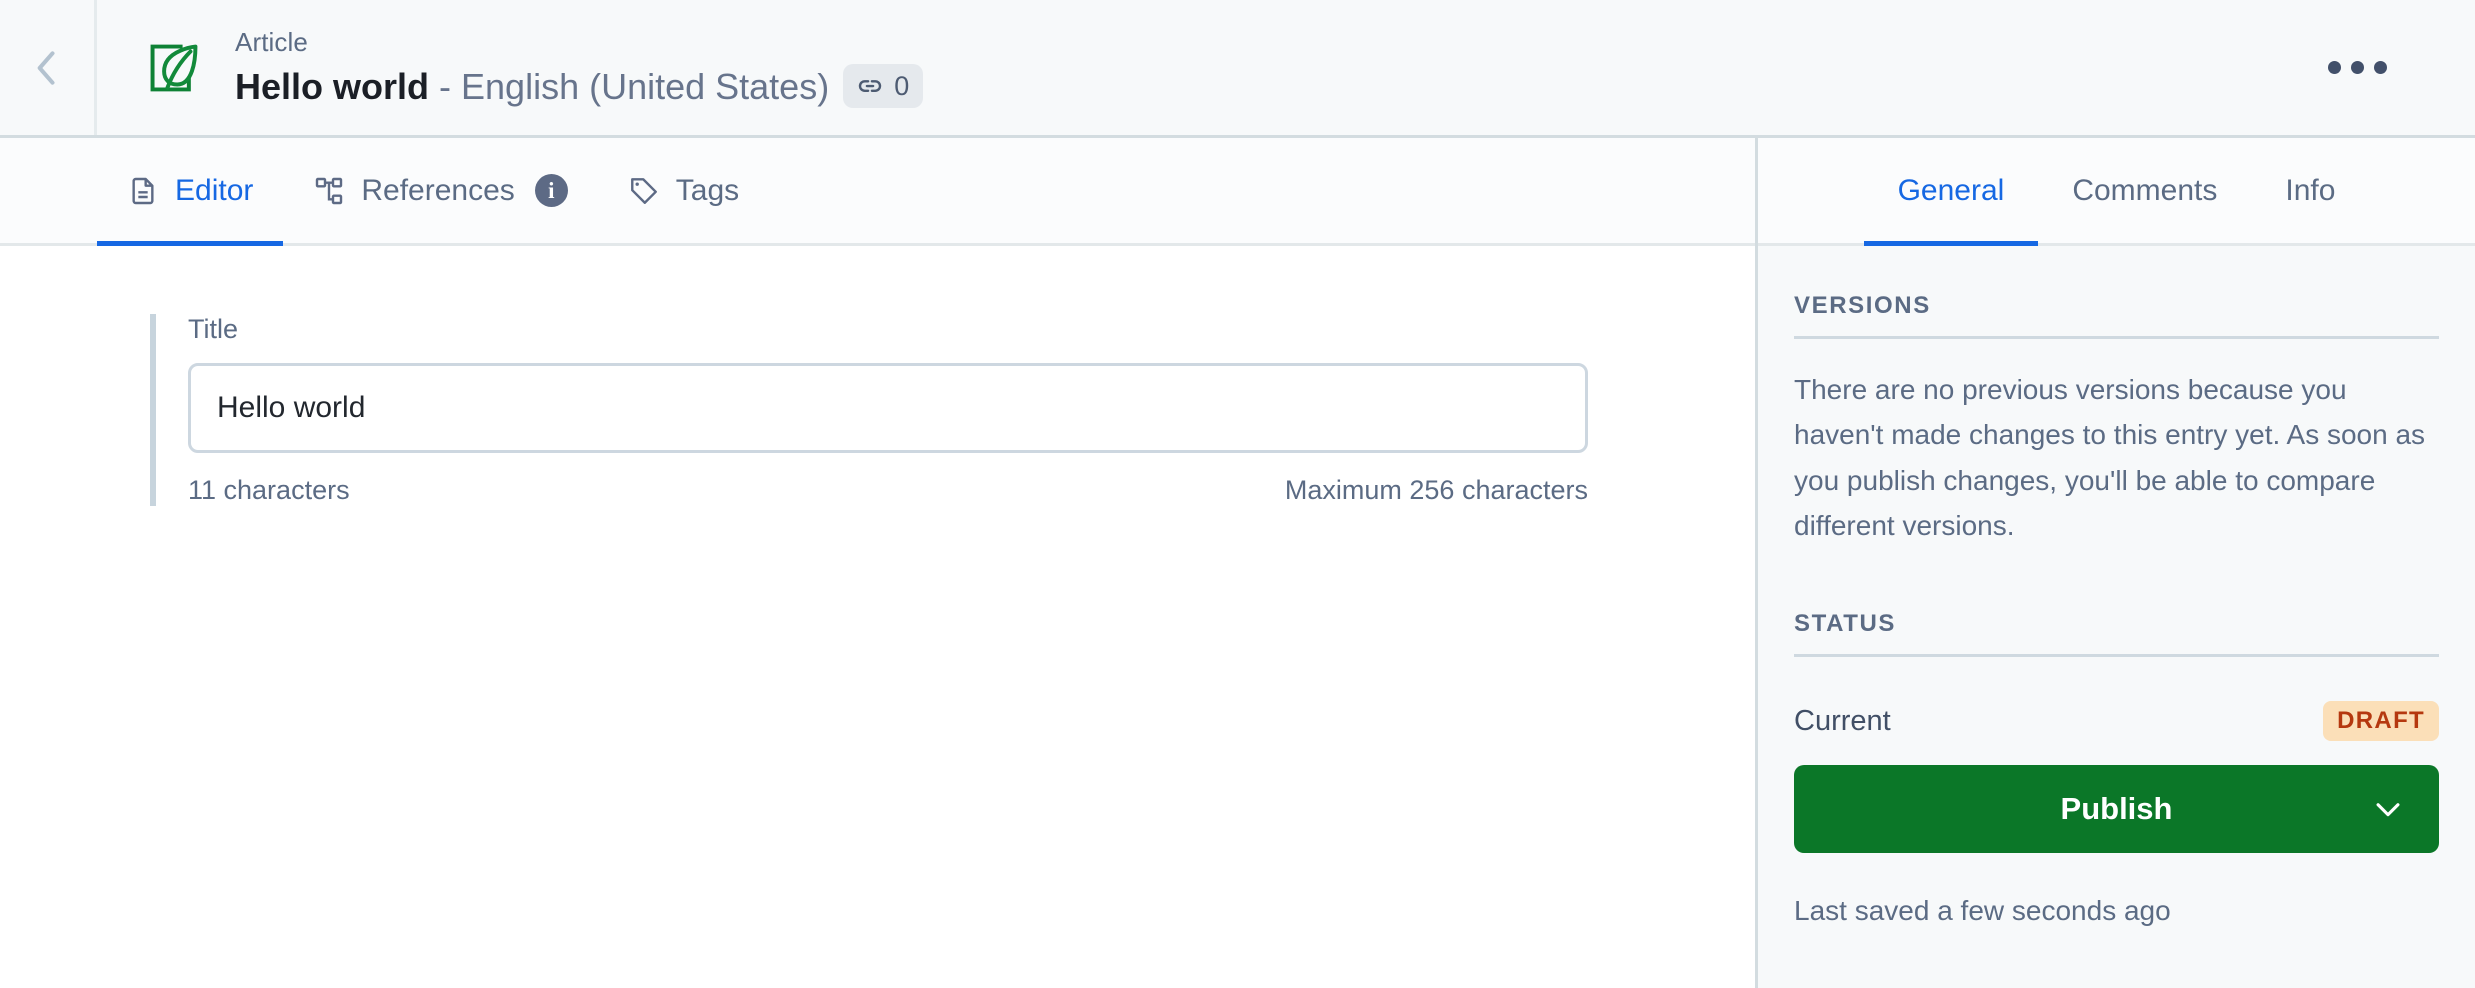 The image size is (2475, 988). Describe the element at coordinates (1951, 192) in the screenshot. I see `panel-tab-general: General` at that location.